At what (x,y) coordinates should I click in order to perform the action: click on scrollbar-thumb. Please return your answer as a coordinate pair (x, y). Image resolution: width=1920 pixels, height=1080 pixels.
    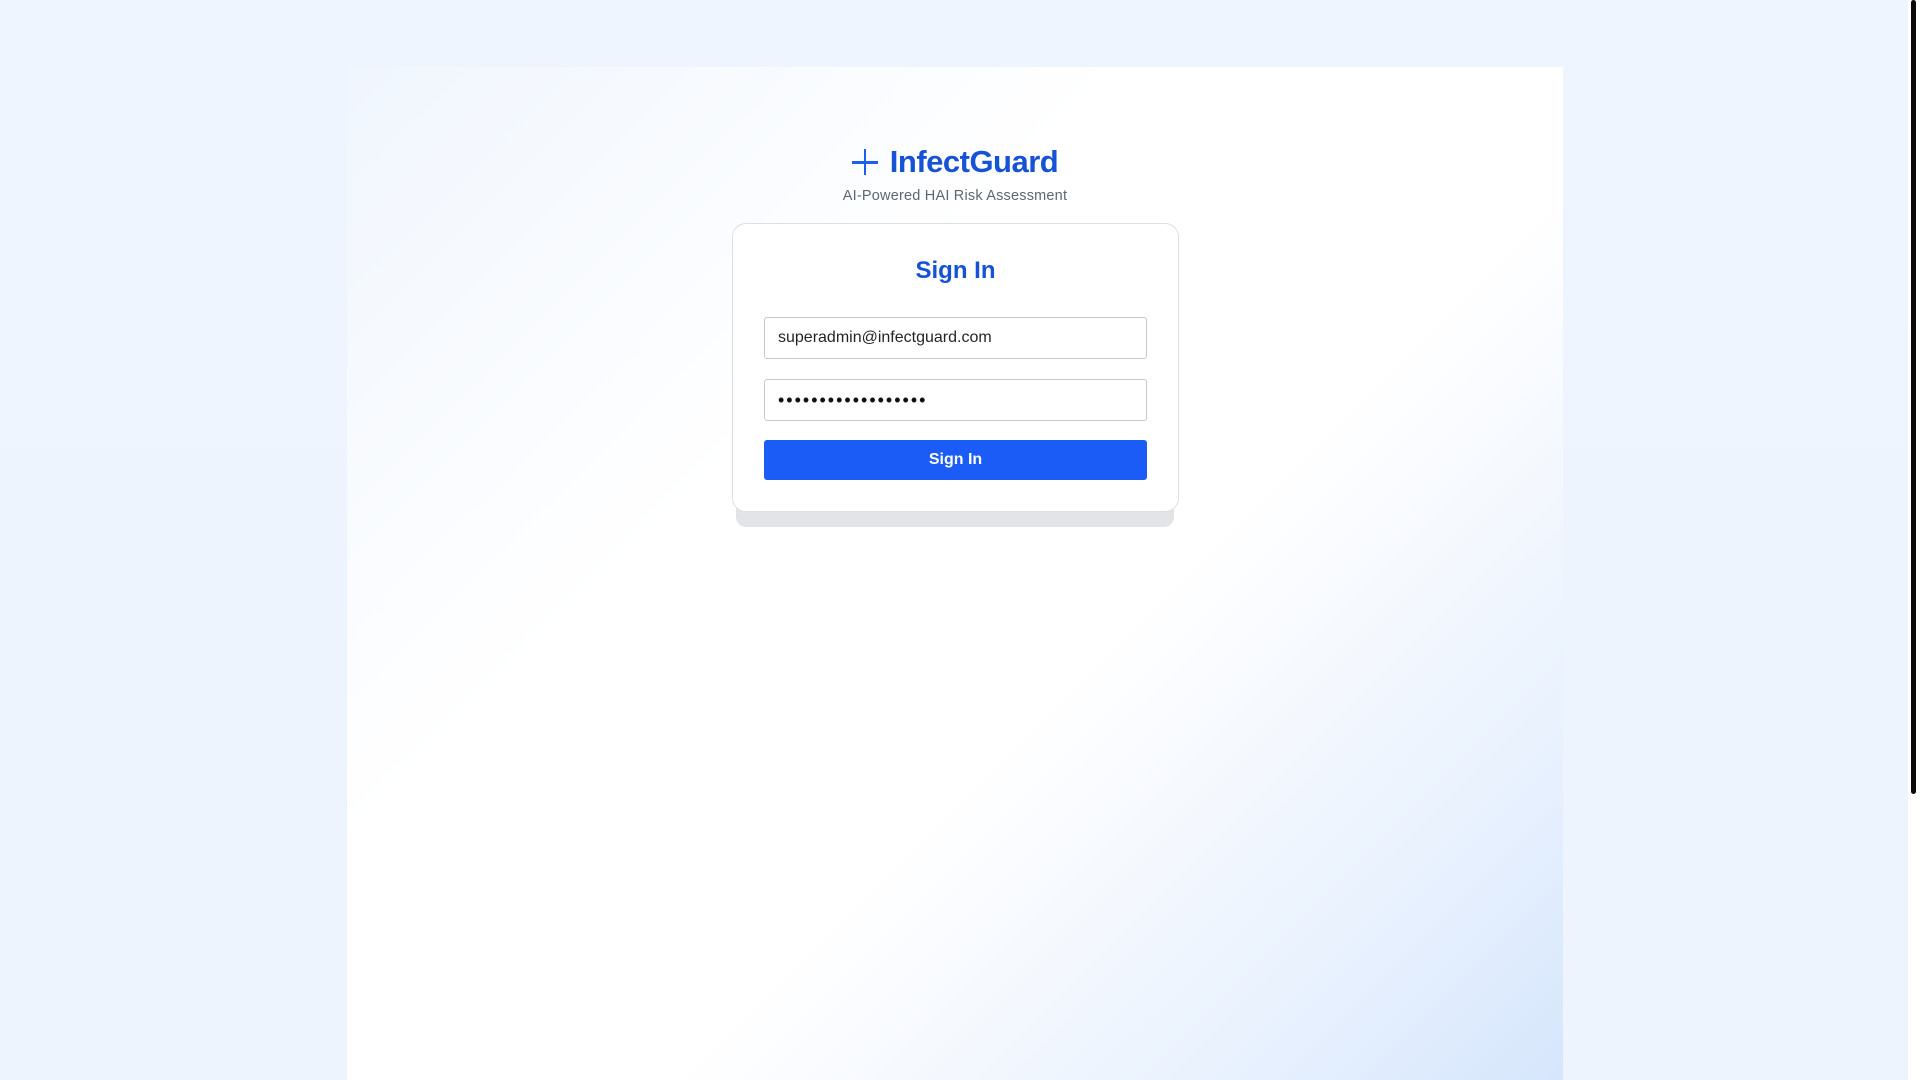
    Looking at the image, I should click on (1913, 397).